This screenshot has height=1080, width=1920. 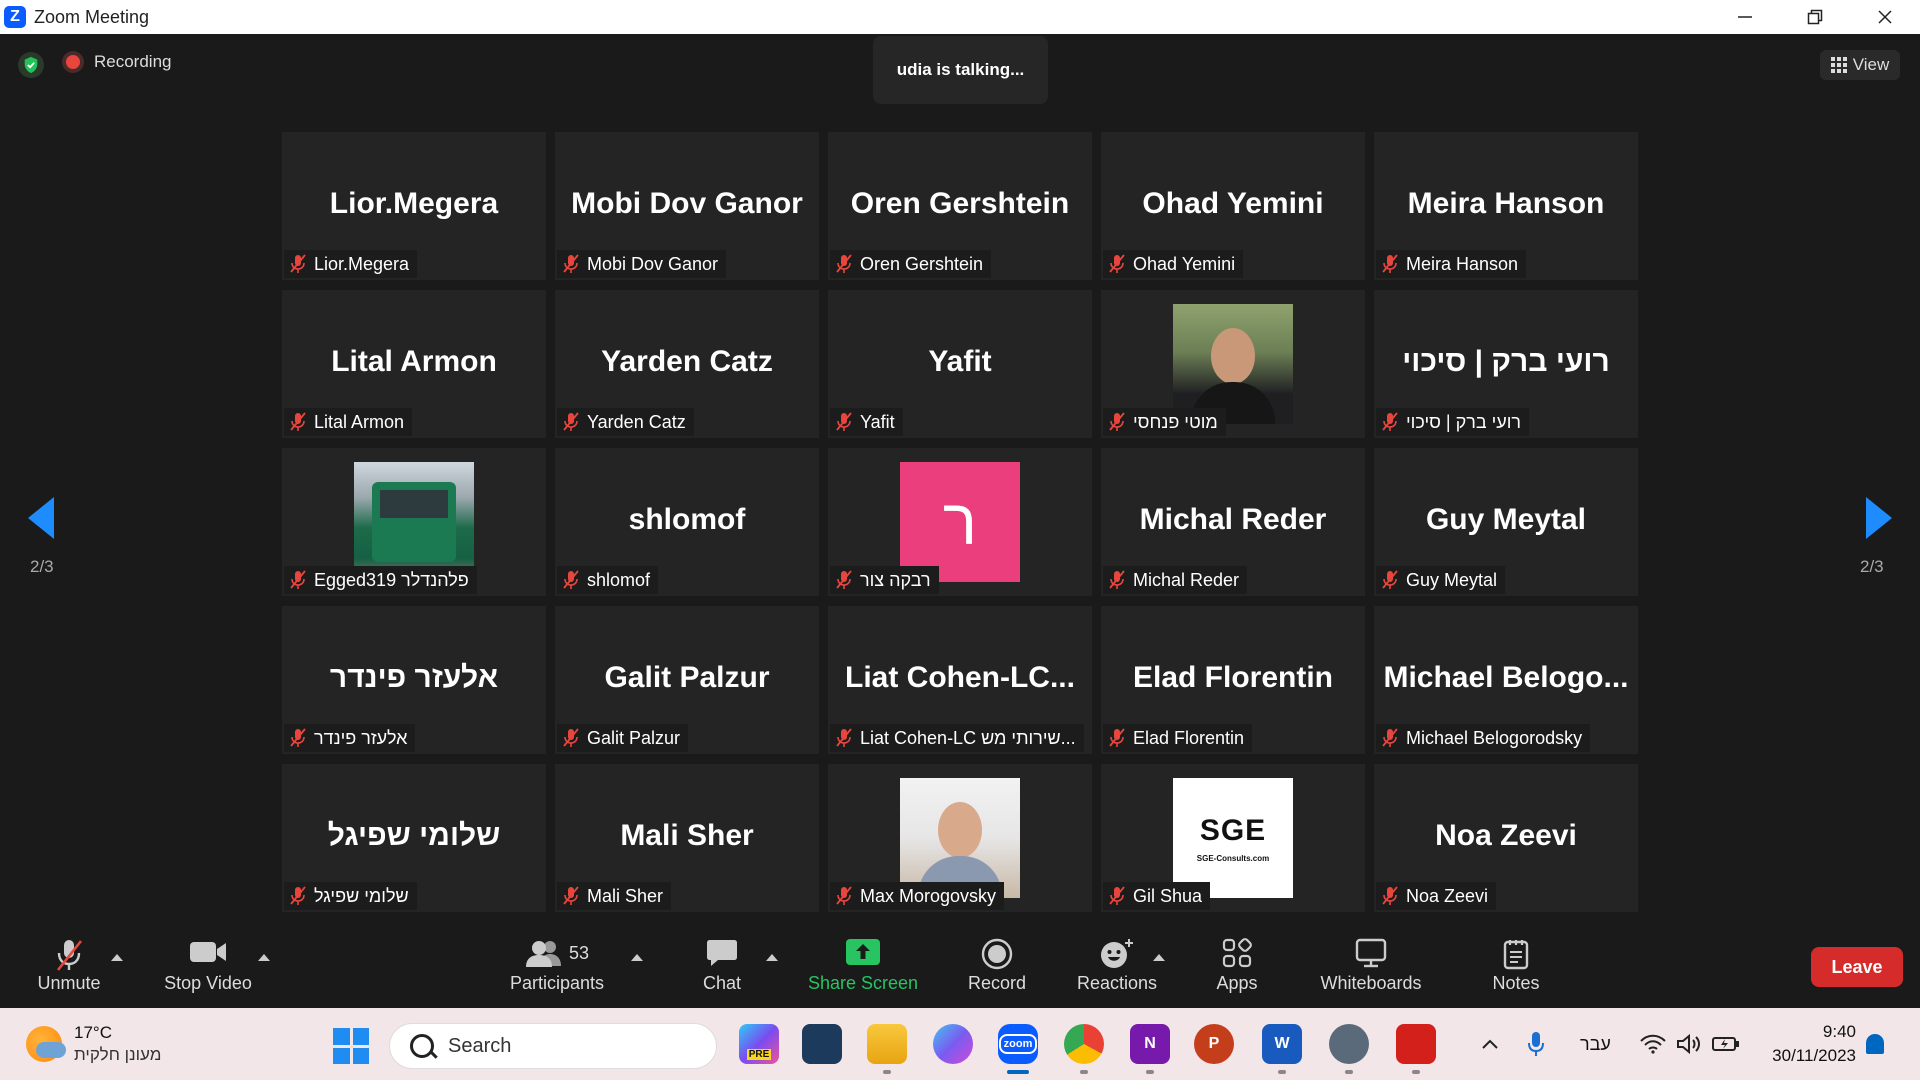 I want to click on restore-button, so click(x=1815, y=17).